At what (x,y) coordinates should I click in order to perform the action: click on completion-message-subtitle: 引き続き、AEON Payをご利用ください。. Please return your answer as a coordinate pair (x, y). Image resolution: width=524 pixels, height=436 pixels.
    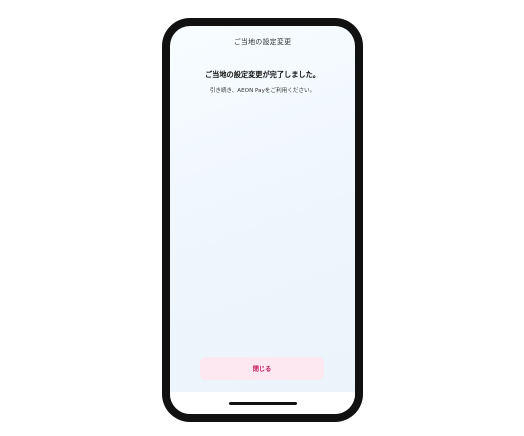
    Looking at the image, I should click on (262, 91).